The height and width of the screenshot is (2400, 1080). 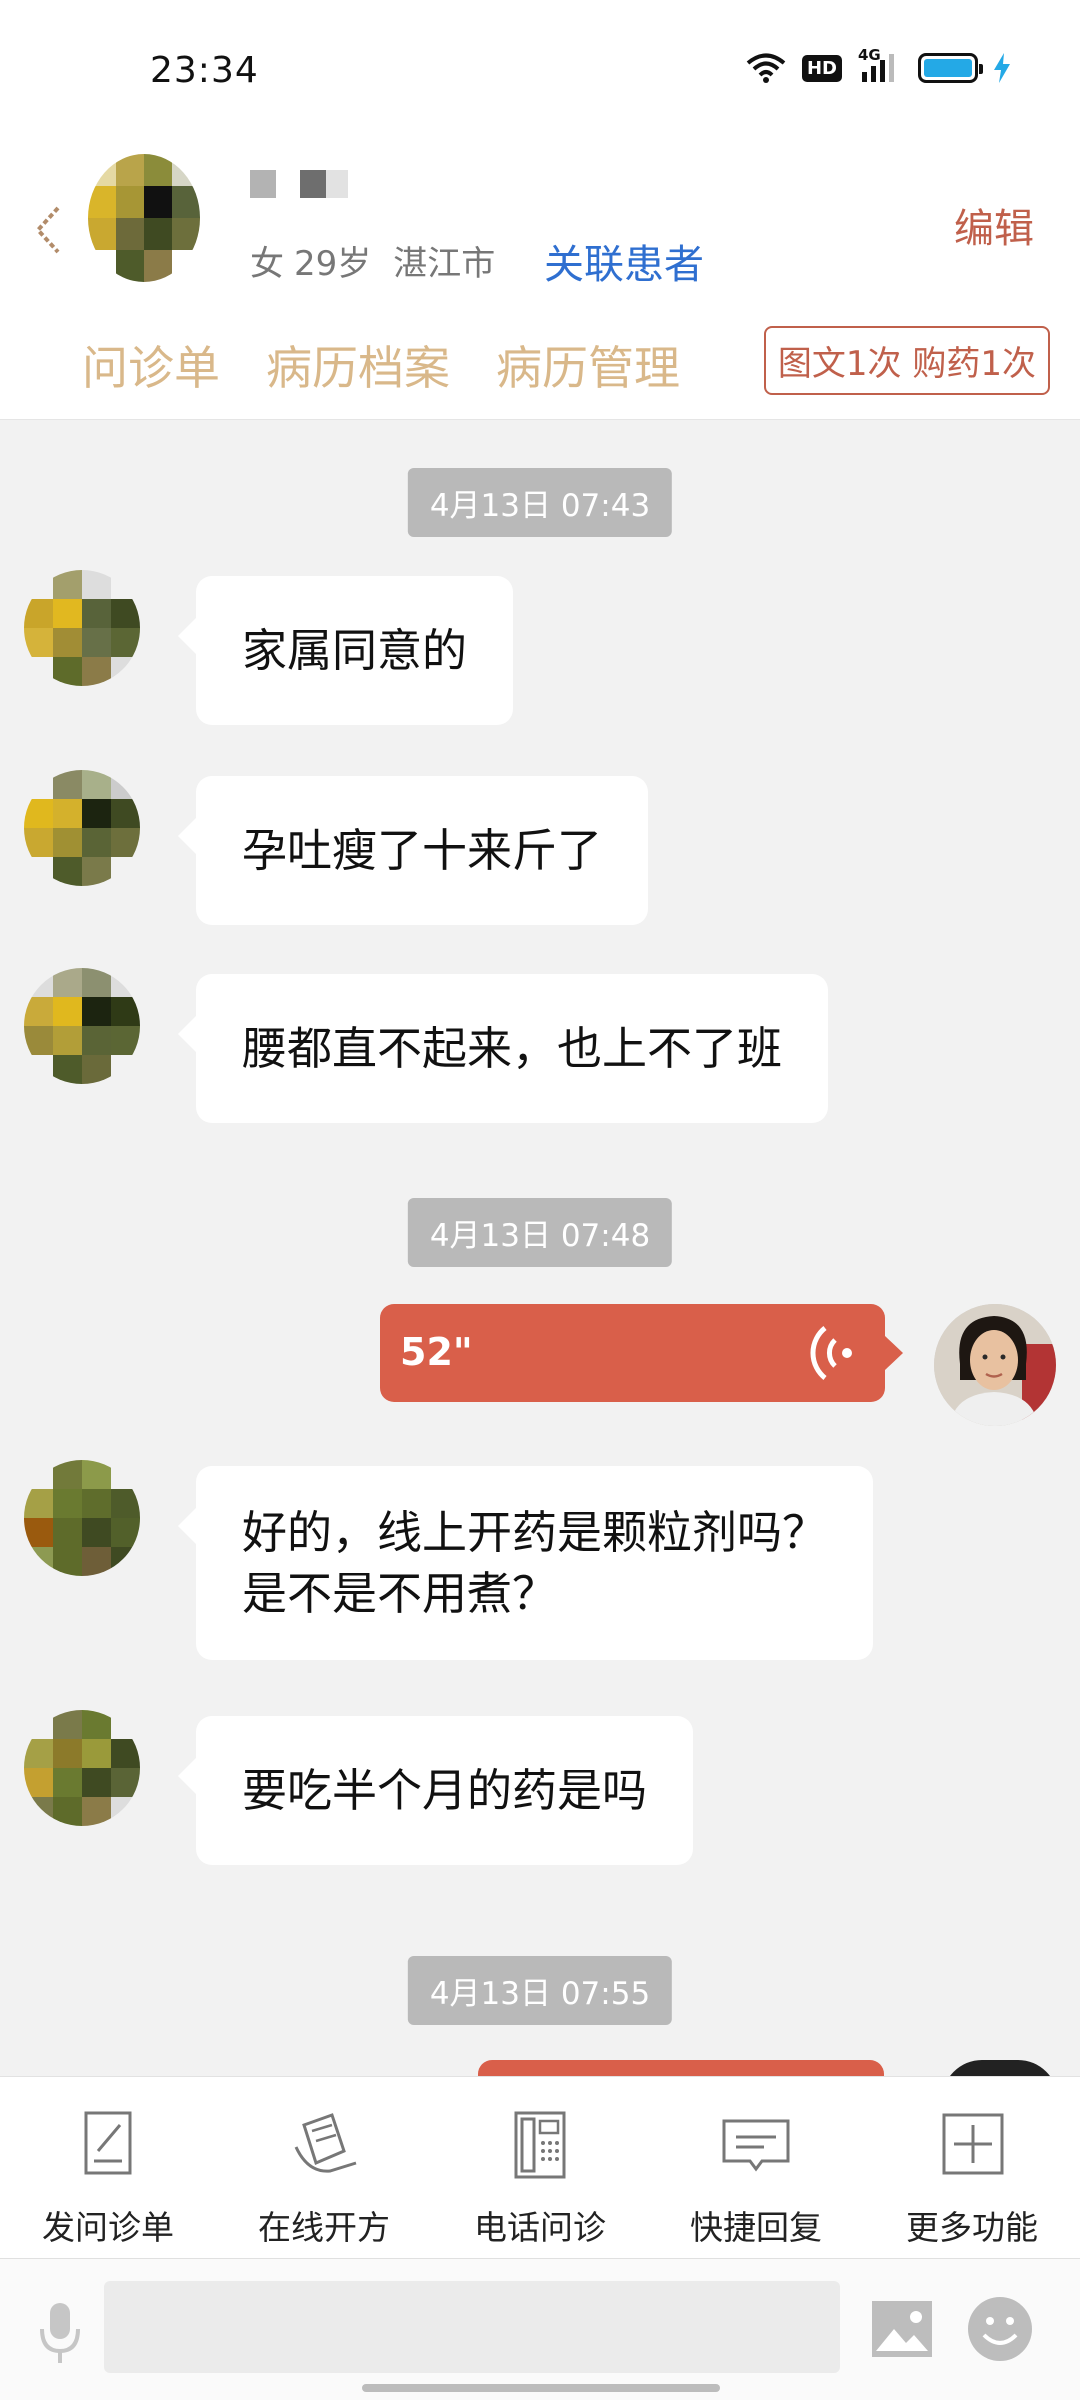 I want to click on status-icons: HD 4G, so click(x=878, y=65).